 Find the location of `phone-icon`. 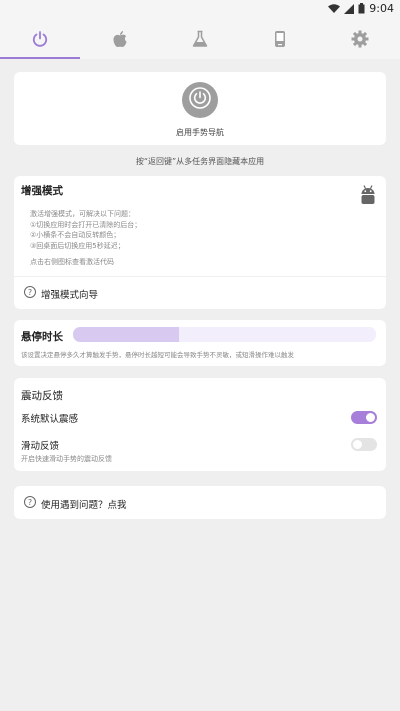

phone-icon is located at coordinates (280, 39).